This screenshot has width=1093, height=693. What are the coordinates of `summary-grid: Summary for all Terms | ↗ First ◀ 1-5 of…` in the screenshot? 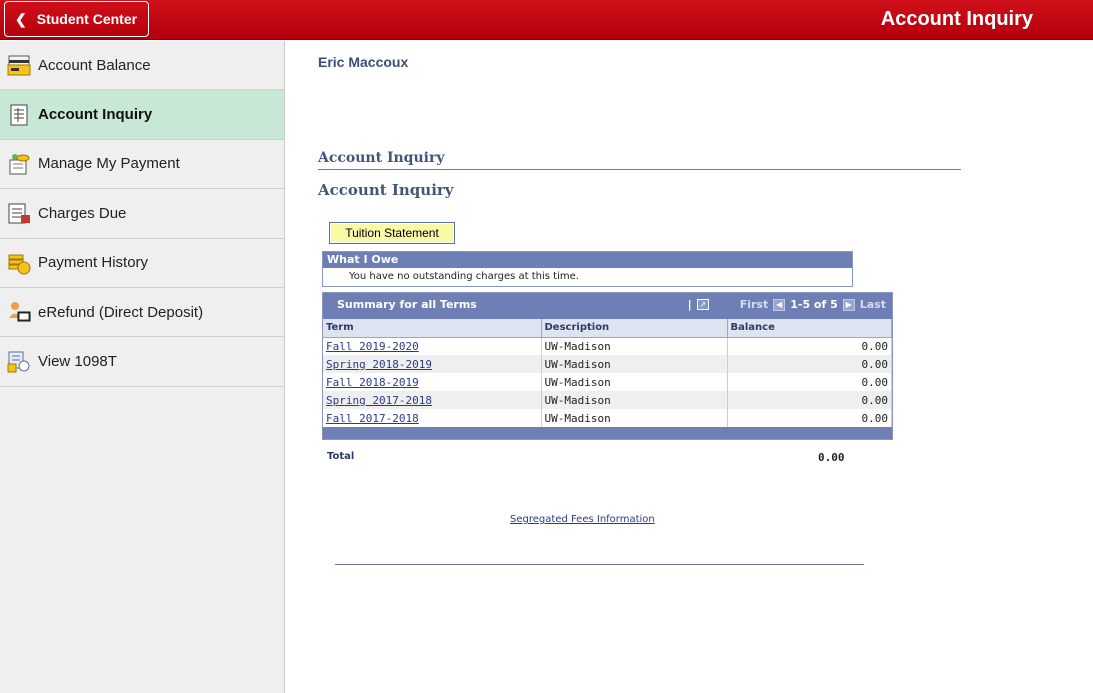 It's located at (607, 366).